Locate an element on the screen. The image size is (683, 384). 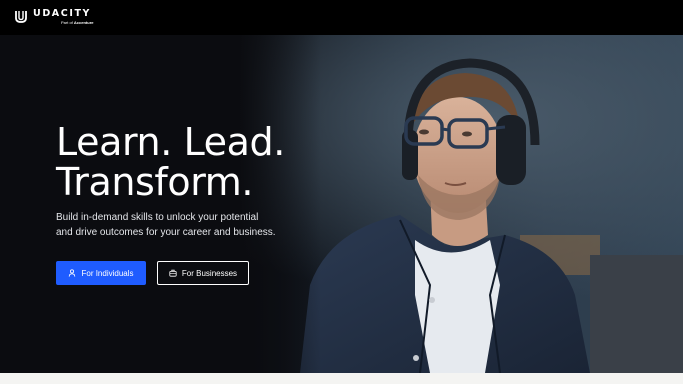
next-section-edge is located at coordinates (341, 378).